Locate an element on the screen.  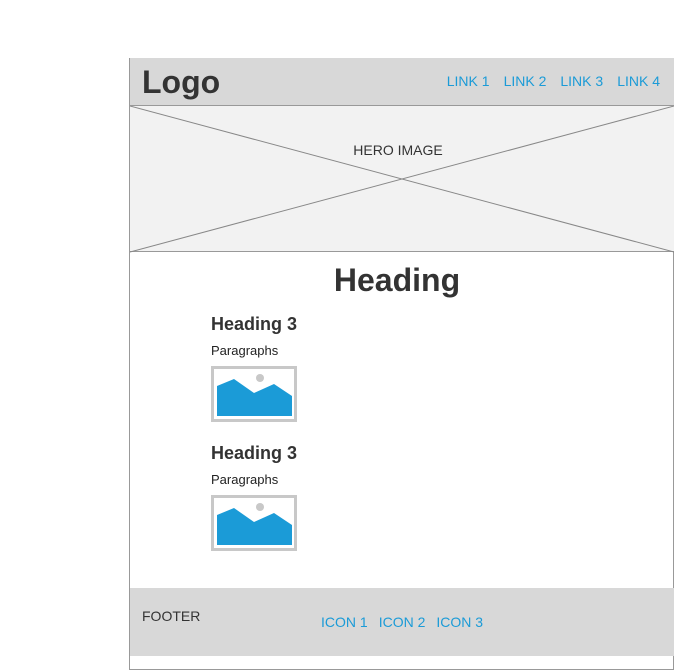
hero-label: HERO IMAGE is located at coordinates (398, 150).